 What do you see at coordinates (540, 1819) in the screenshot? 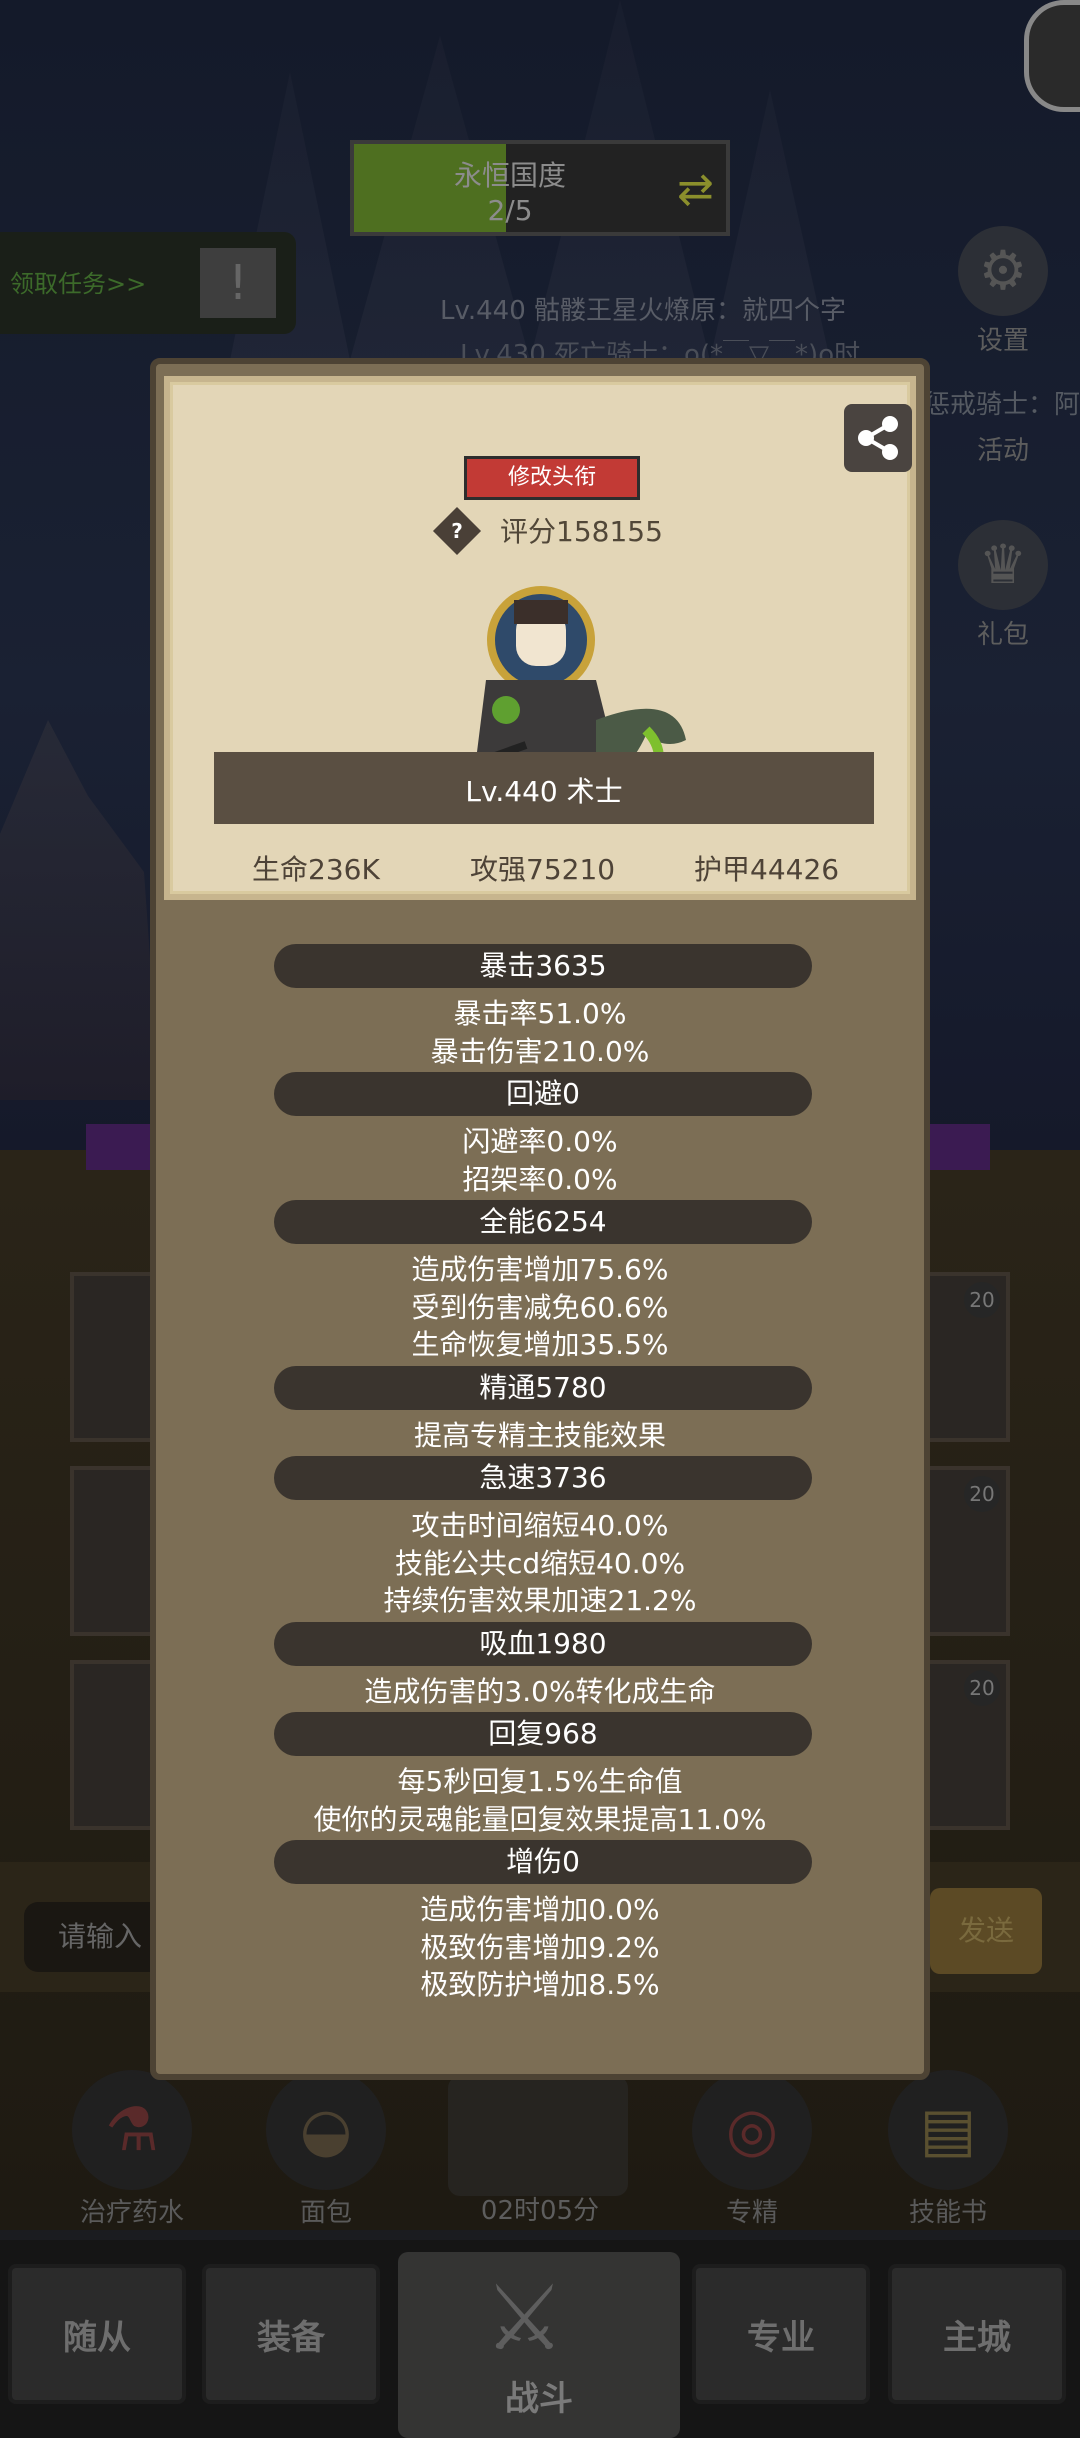
I see `section-detail-line: 使你的灵魂能量回复效果提高11.0%` at bounding box center [540, 1819].